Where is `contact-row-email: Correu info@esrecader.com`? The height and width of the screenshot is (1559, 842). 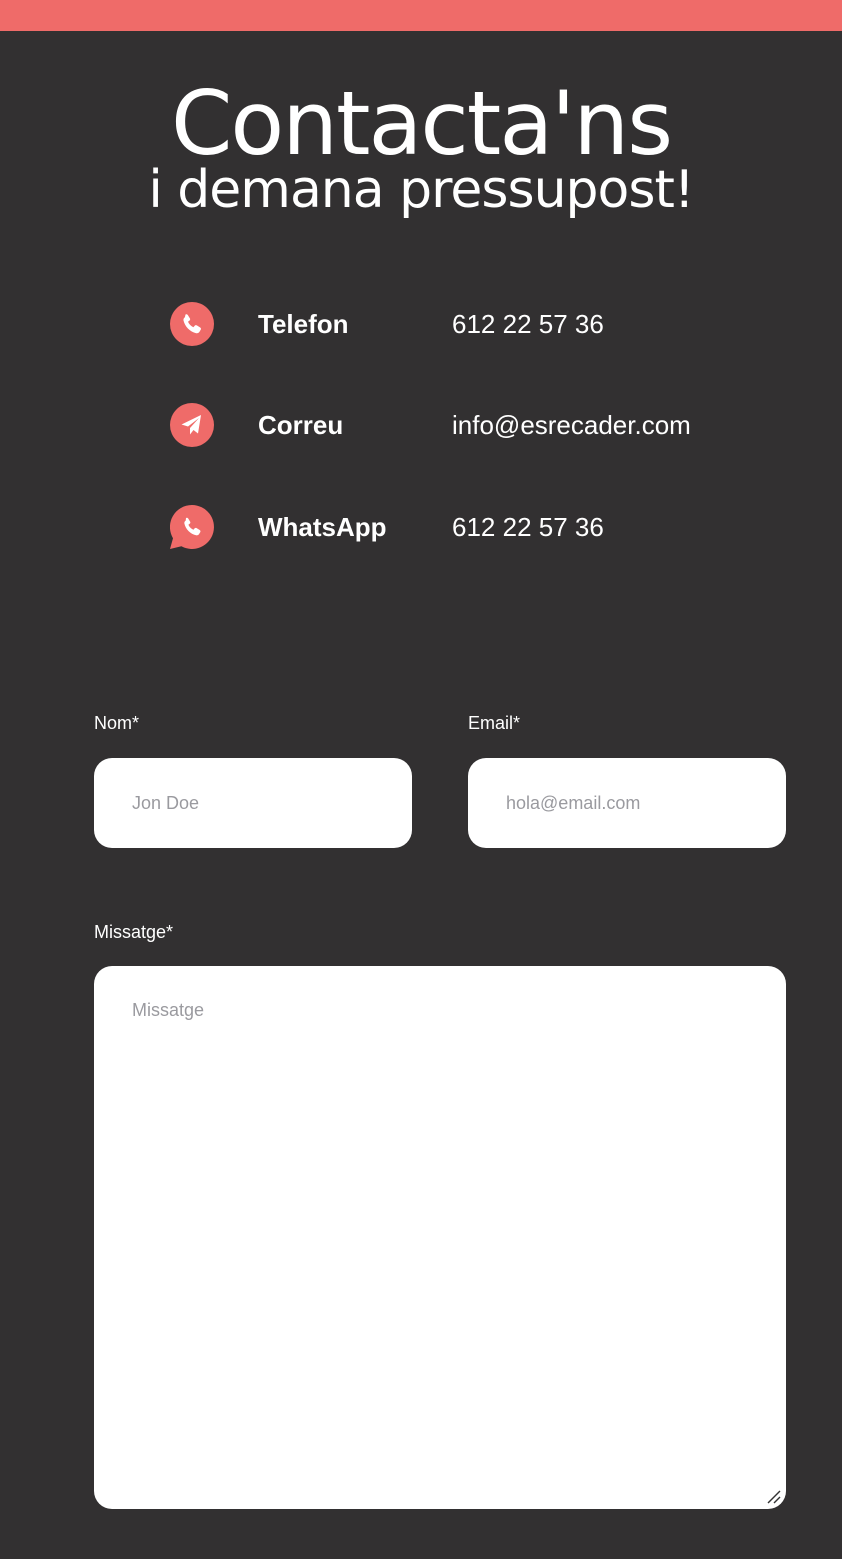 contact-row-email: Correu info@esrecader.com is located at coordinates (470, 425).